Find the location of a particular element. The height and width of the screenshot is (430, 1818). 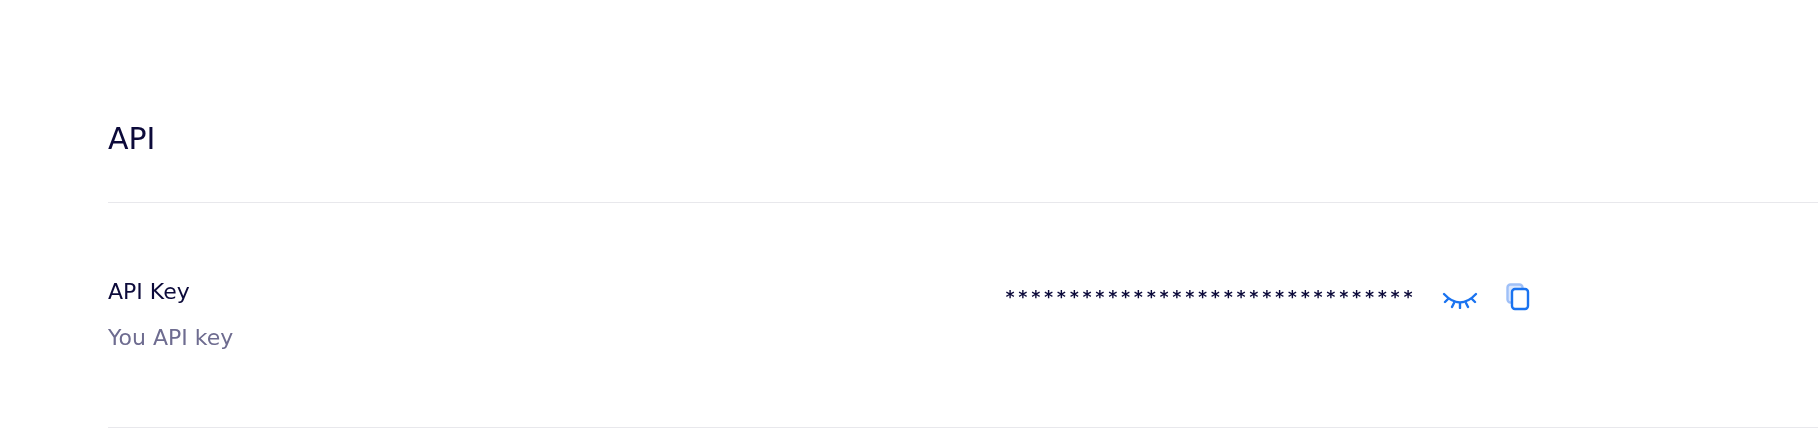

masked-key: ******************************** is located at coordinates (1210, 297).